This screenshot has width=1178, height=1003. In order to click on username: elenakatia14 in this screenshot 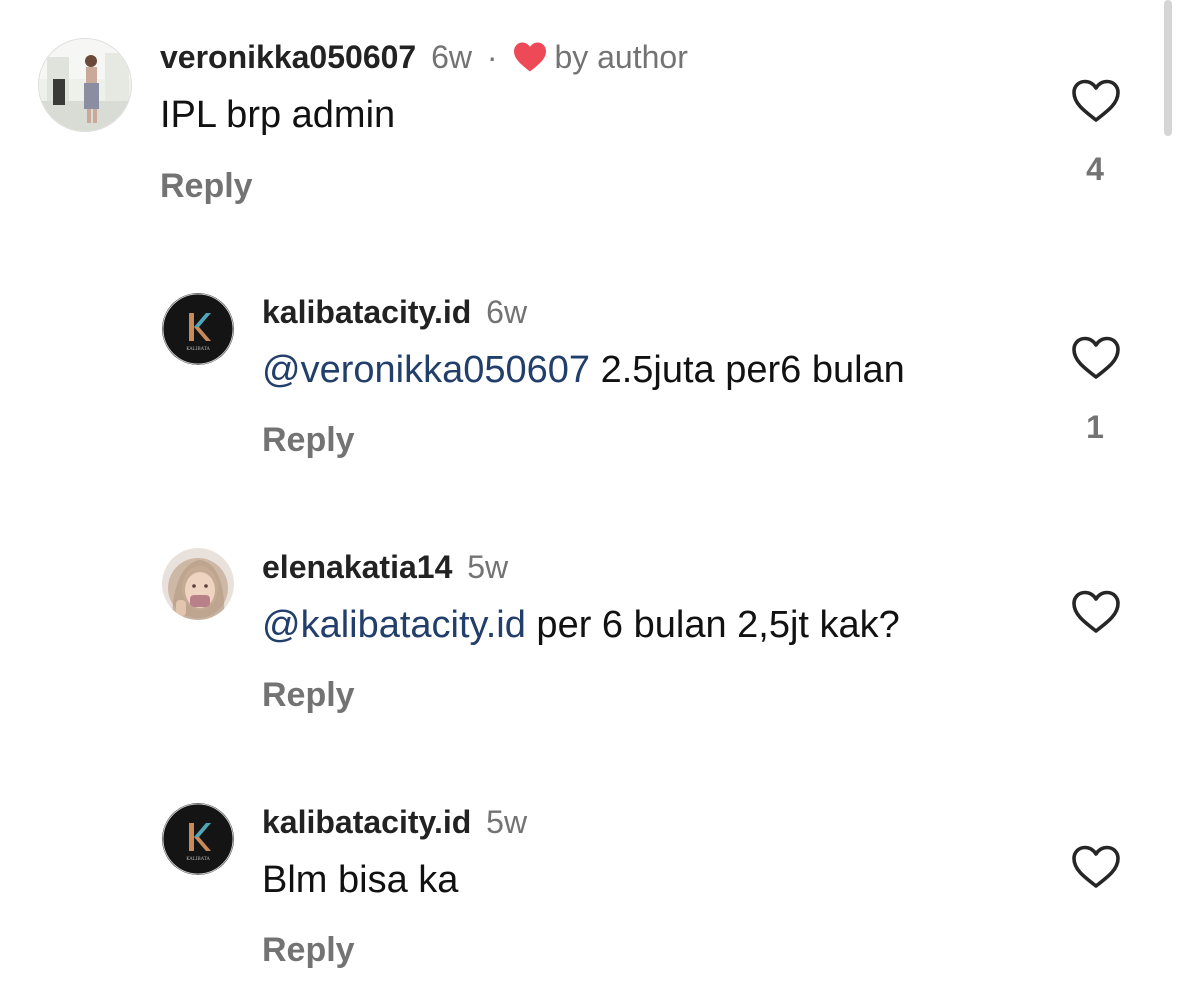, I will do `click(357, 567)`.